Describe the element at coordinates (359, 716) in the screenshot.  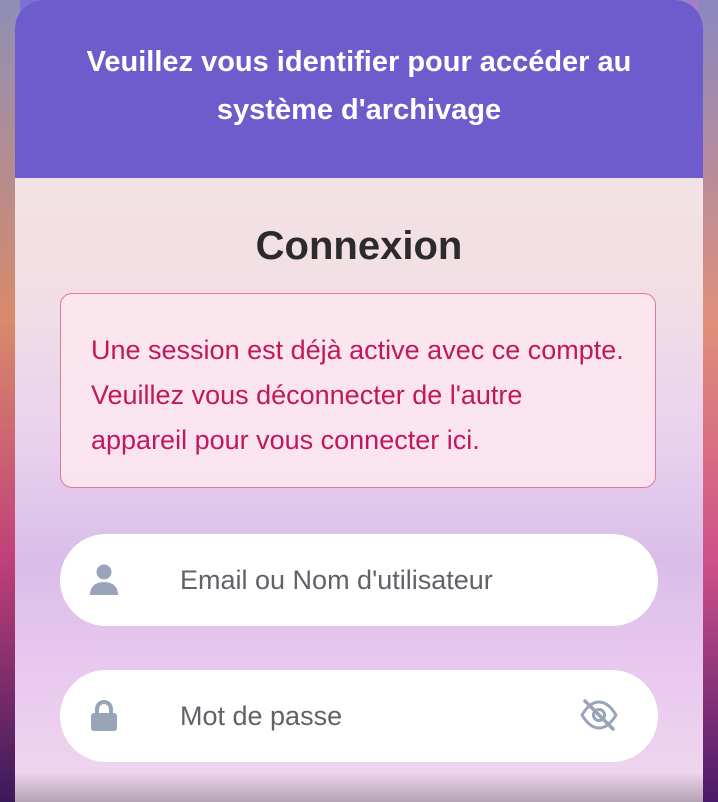
I see `password-field: Mot de passe` at that location.